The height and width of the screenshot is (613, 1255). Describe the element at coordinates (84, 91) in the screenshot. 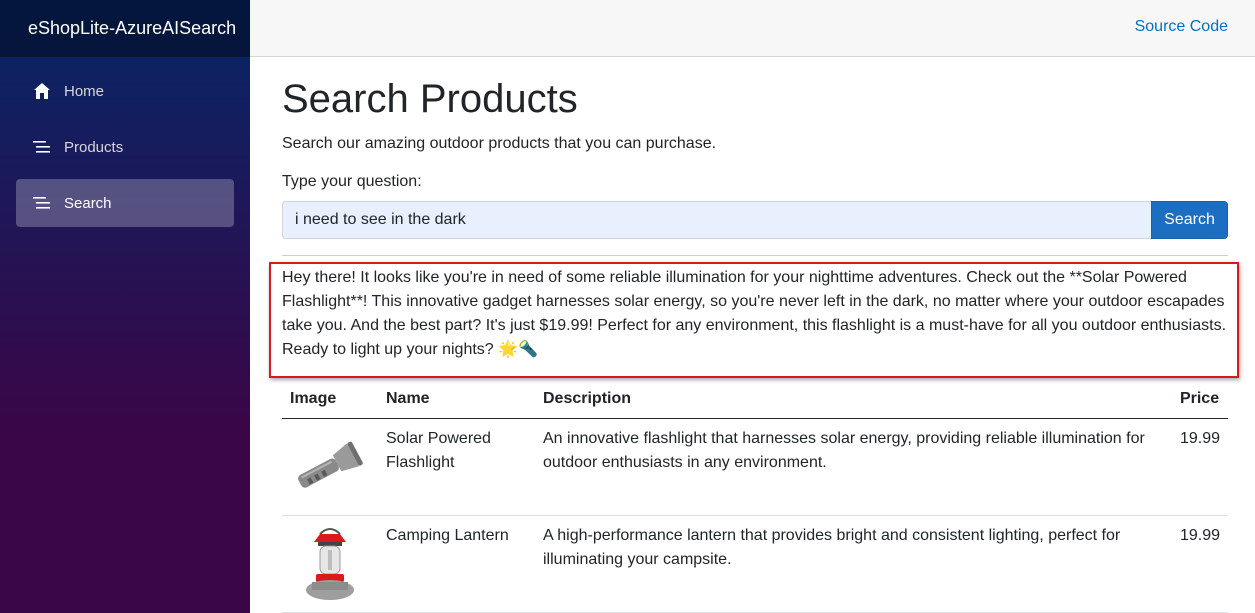

I see `sidebar-item-label: Home` at that location.